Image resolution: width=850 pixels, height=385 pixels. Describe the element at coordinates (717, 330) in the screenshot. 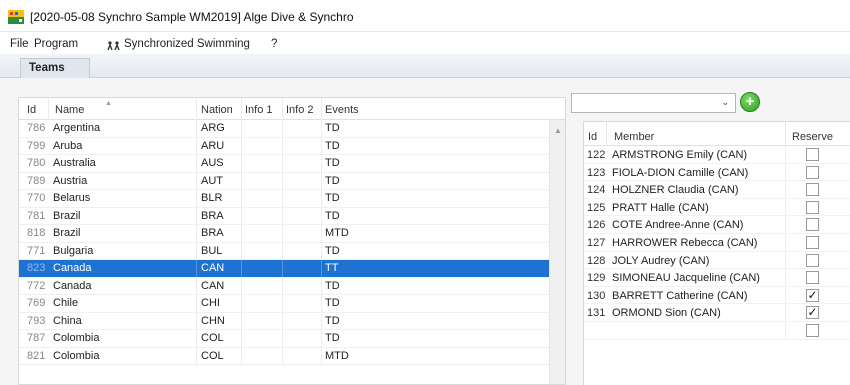

I see `member-row` at that location.